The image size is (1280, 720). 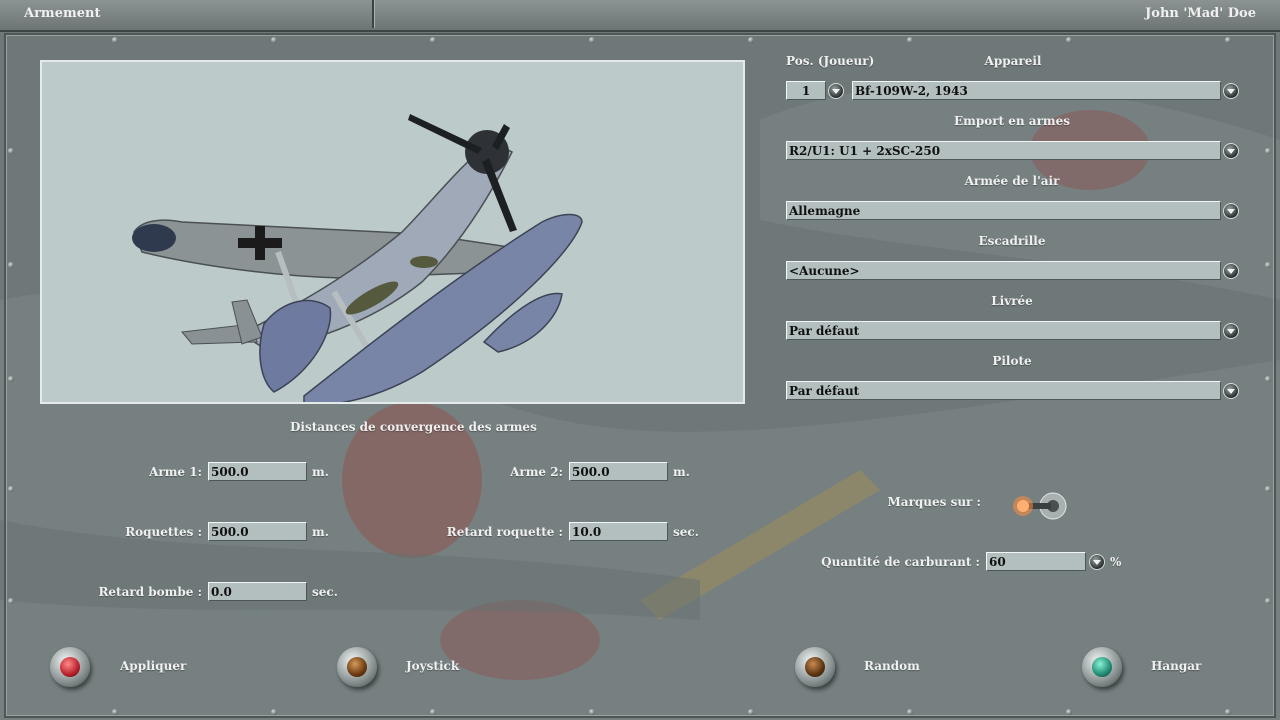 I want to click on weapons-dropdown-arrow-icon, so click(x=1231, y=151).